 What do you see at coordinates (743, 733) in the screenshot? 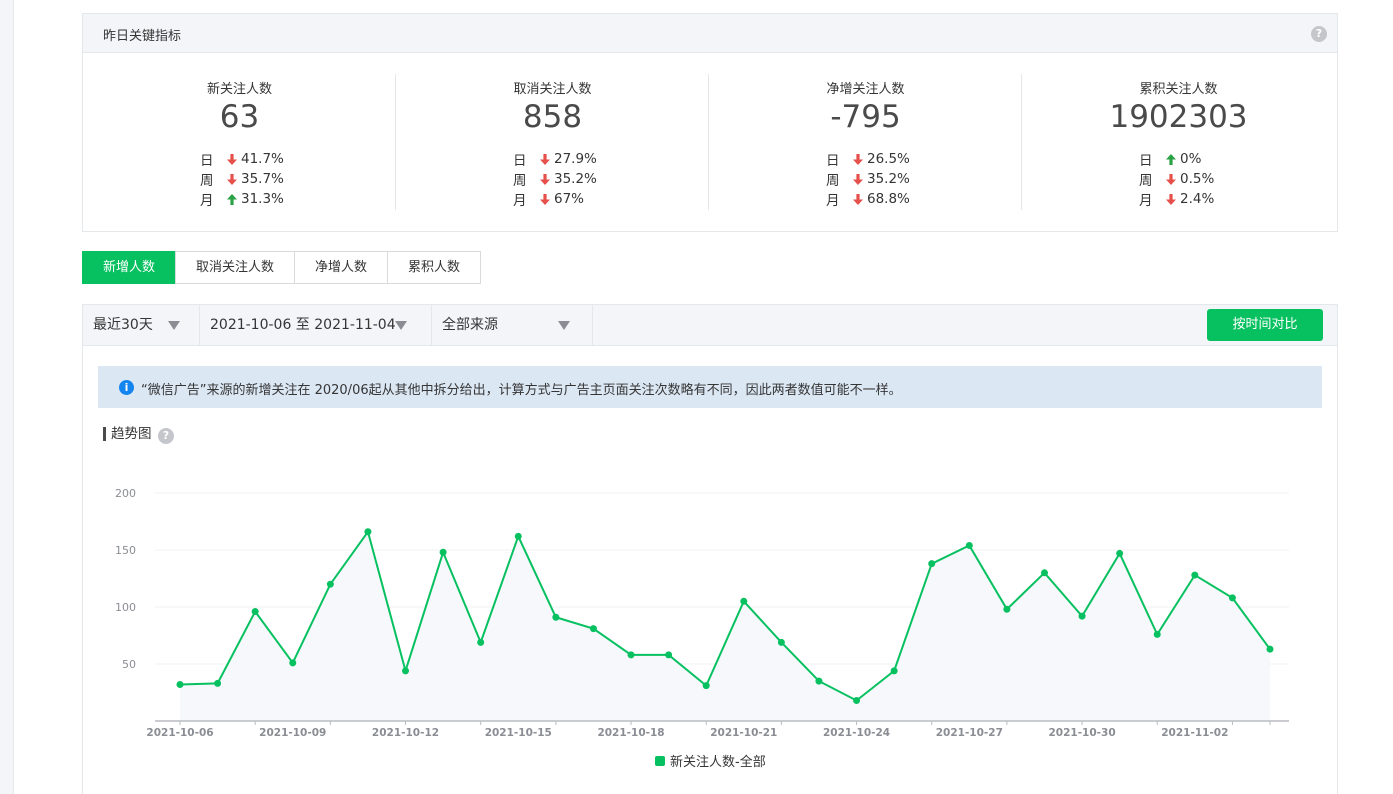
I see `x-tick-label: 2021-10-21` at bounding box center [743, 733].